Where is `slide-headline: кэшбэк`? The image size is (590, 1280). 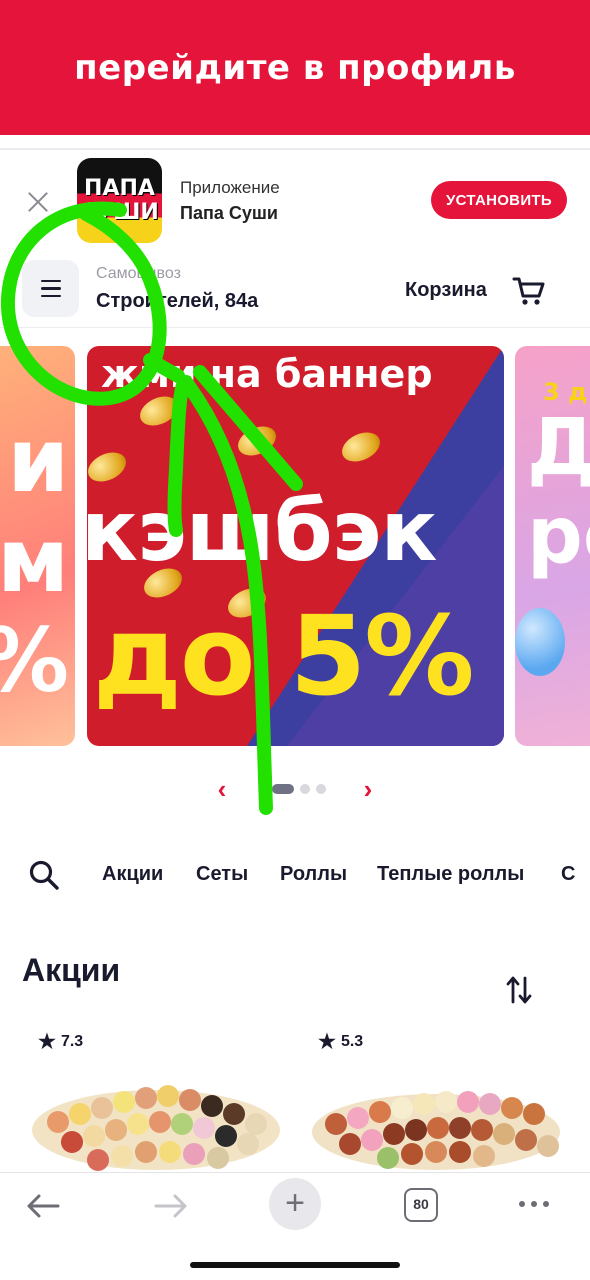 slide-headline: кэшбэк is located at coordinates (262, 531).